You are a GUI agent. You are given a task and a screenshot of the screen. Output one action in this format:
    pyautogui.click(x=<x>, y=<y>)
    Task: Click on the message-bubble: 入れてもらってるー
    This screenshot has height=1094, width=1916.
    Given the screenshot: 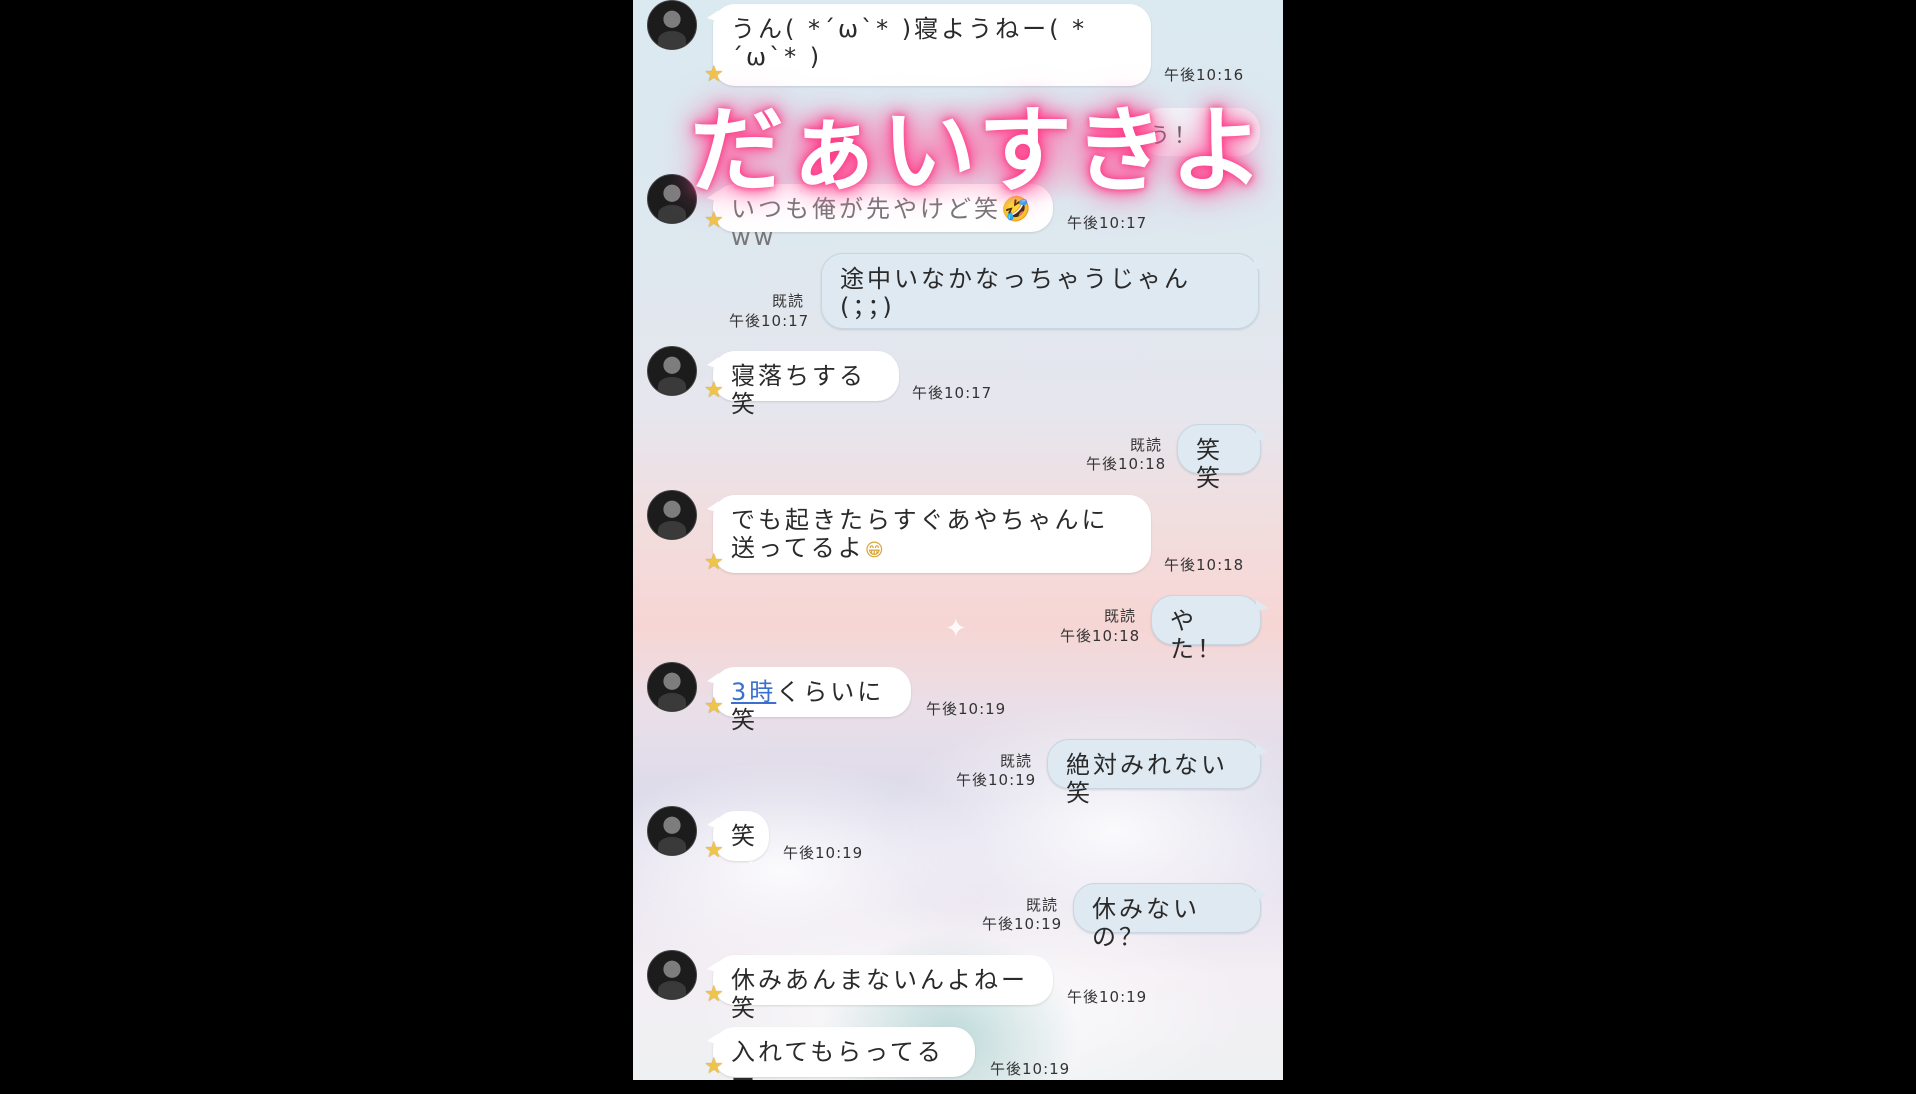 What is the action you would take?
    pyautogui.click(x=841, y=1060)
    